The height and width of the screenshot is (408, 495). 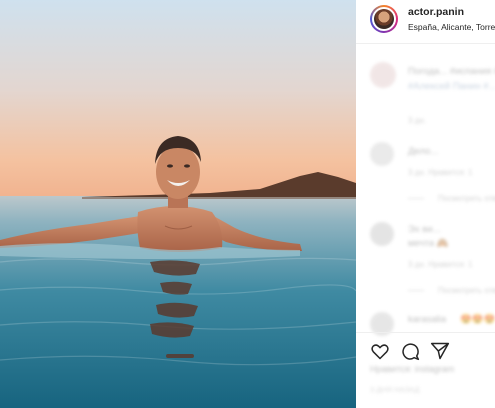 What do you see at coordinates (395, 389) in the screenshot?
I see `post-date: 3 ДНЯ НАЗАД` at bounding box center [395, 389].